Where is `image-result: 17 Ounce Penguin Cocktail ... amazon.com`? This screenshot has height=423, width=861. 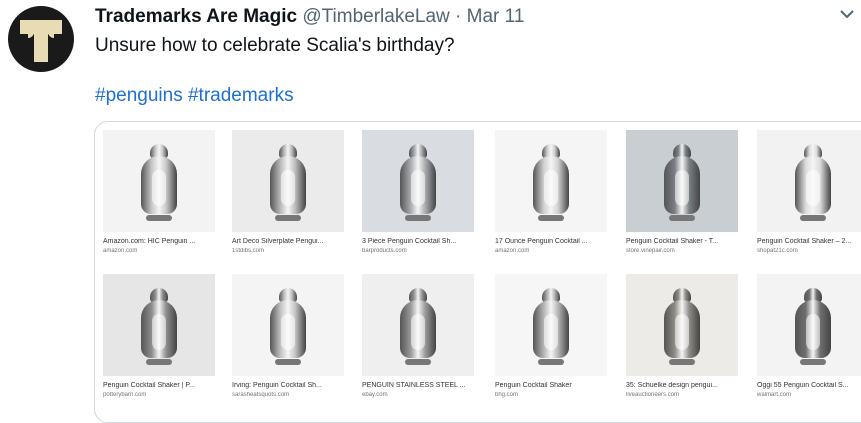 image-result: 17 Ounce Penguin Cocktail ... amazon.com is located at coordinates (551, 192).